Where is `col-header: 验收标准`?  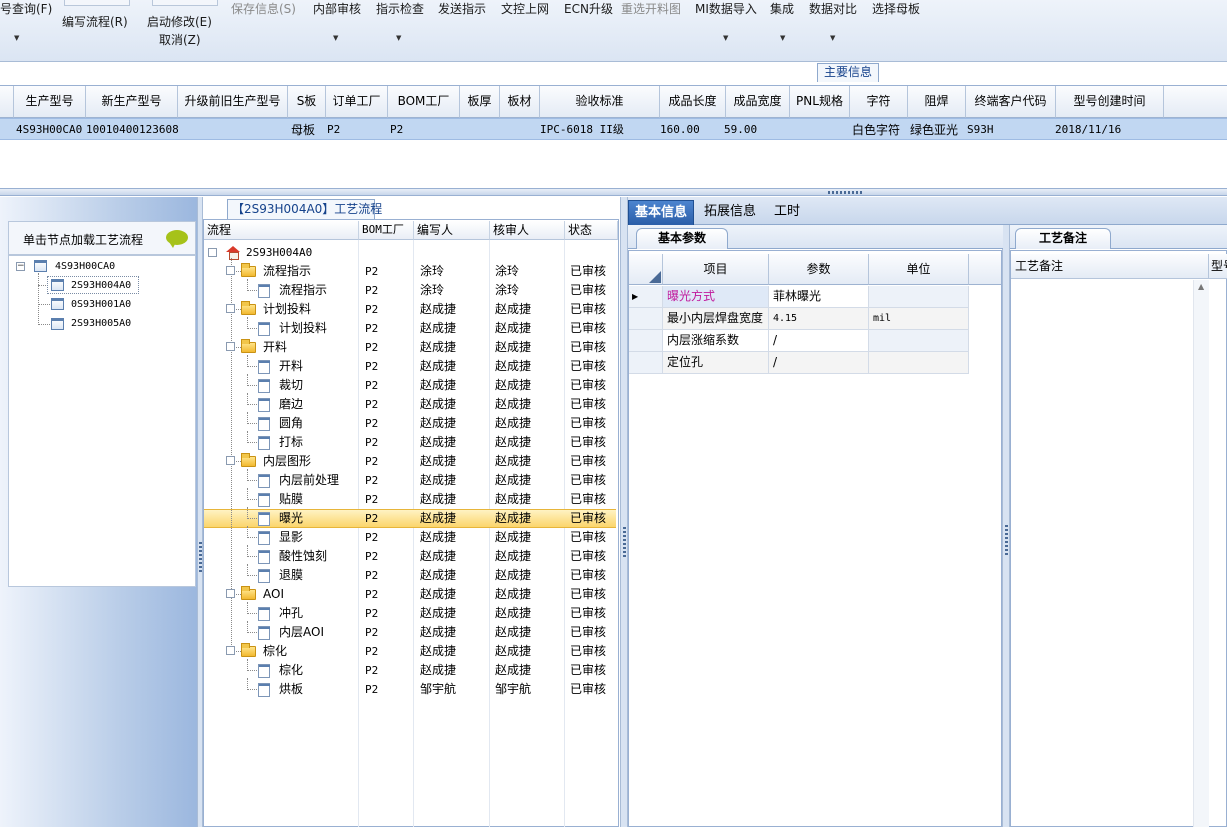 col-header: 验收标准 is located at coordinates (600, 102).